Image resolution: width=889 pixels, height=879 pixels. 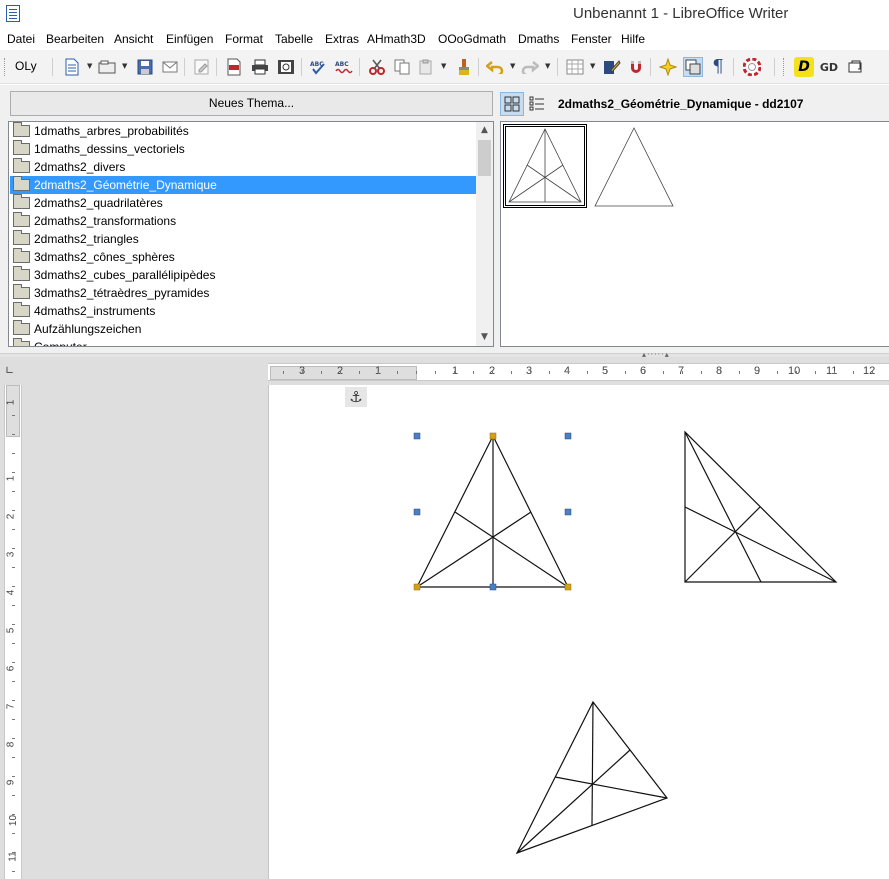 I want to click on theme-list-item: 2dmaths2_transformations, so click(x=243, y=221).